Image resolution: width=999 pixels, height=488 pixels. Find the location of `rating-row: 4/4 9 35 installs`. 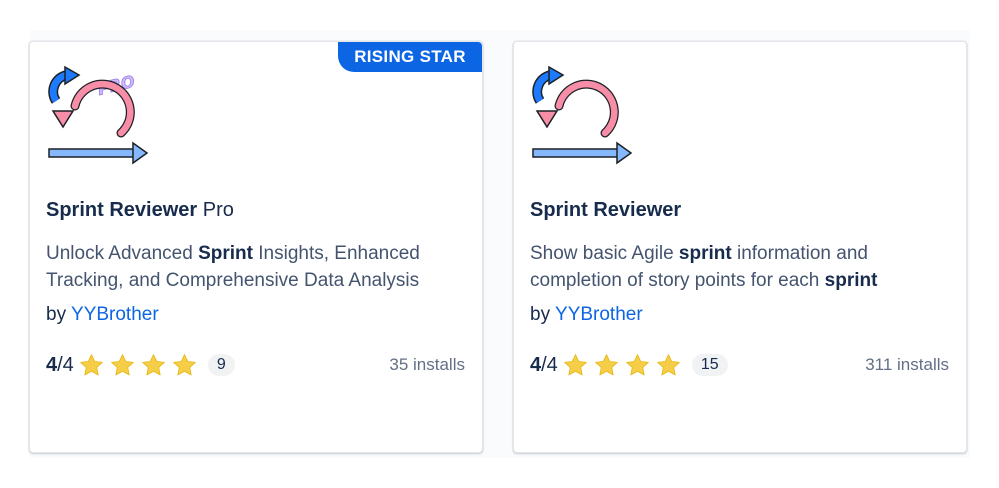

rating-row: 4/4 9 35 installs is located at coordinates (255, 365).